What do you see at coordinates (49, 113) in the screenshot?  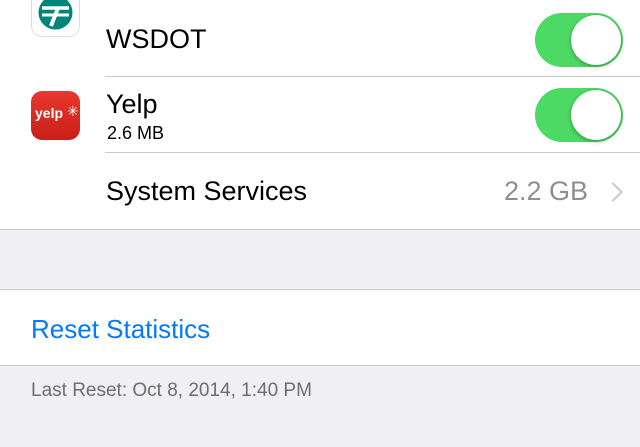 I see `yelp-logo-text: yelp` at bounding box center [49, 113].